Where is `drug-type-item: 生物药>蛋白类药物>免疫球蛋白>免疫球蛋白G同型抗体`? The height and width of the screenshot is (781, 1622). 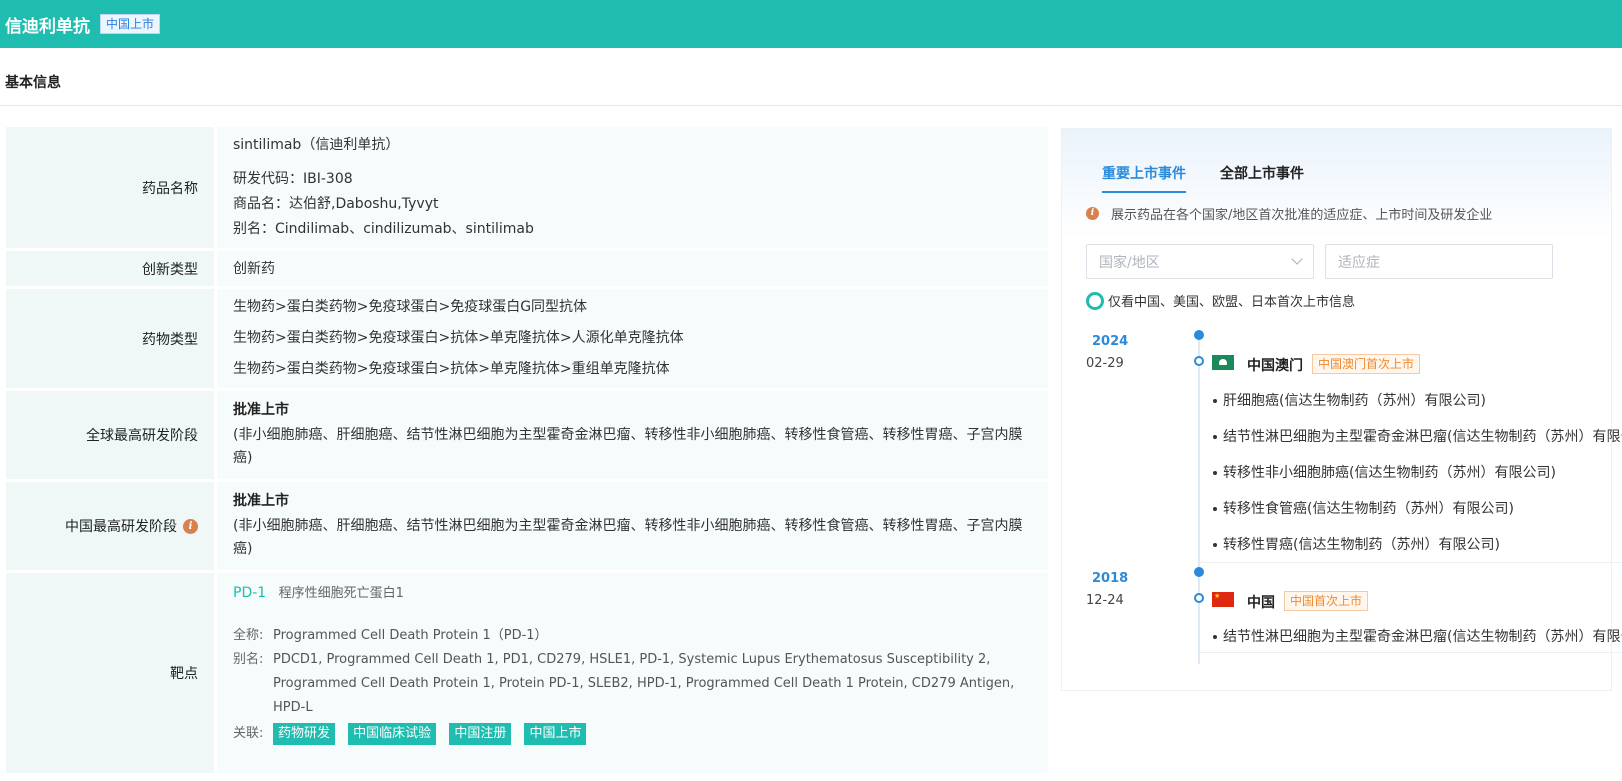
drug-type-item: 生物药>蛋白类药物>免疫球蛋白>免疫球蛋白G同型抗体 is located at coordinates (410, 307).